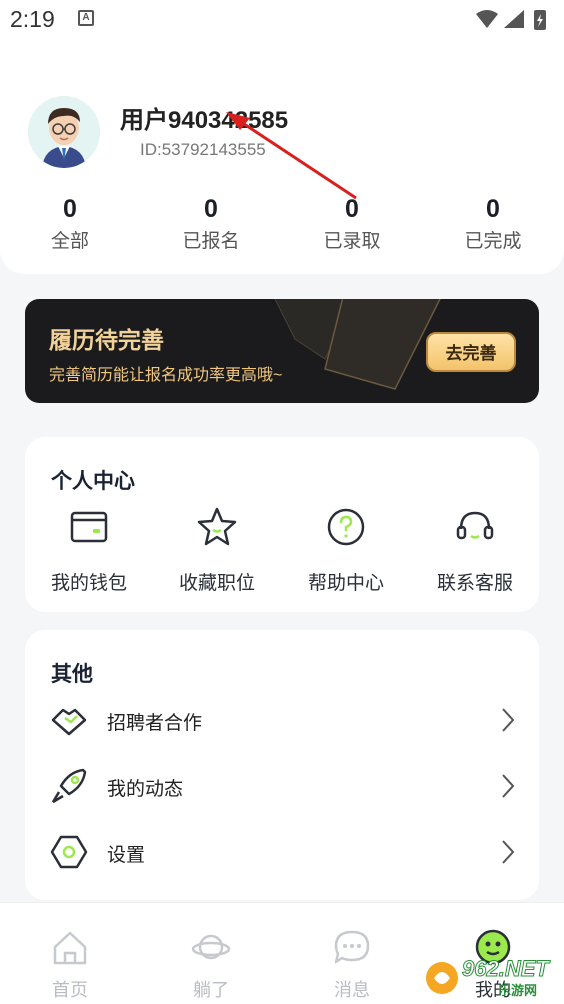  What do you see at coordinates (506, 969) in the screenshot?
I see `watermark-text: 962.NET` at bounding box center [506, 969].